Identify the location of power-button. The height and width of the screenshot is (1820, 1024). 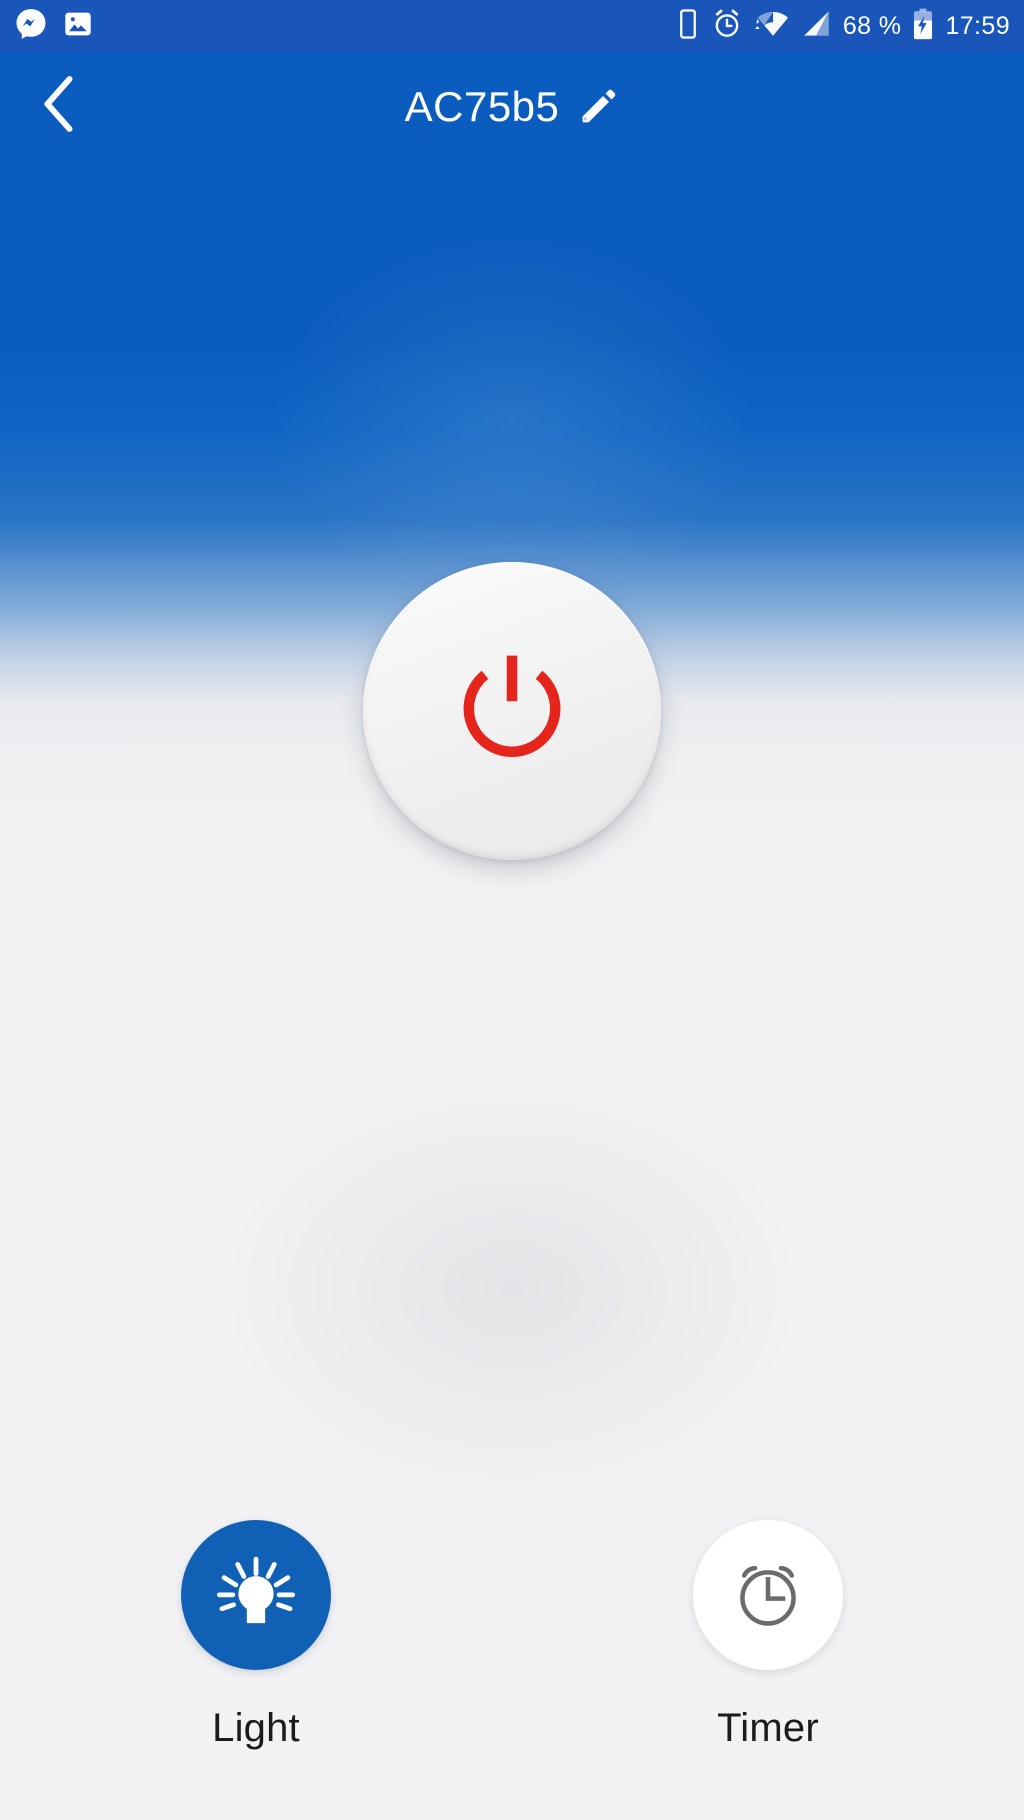
(512, 711).